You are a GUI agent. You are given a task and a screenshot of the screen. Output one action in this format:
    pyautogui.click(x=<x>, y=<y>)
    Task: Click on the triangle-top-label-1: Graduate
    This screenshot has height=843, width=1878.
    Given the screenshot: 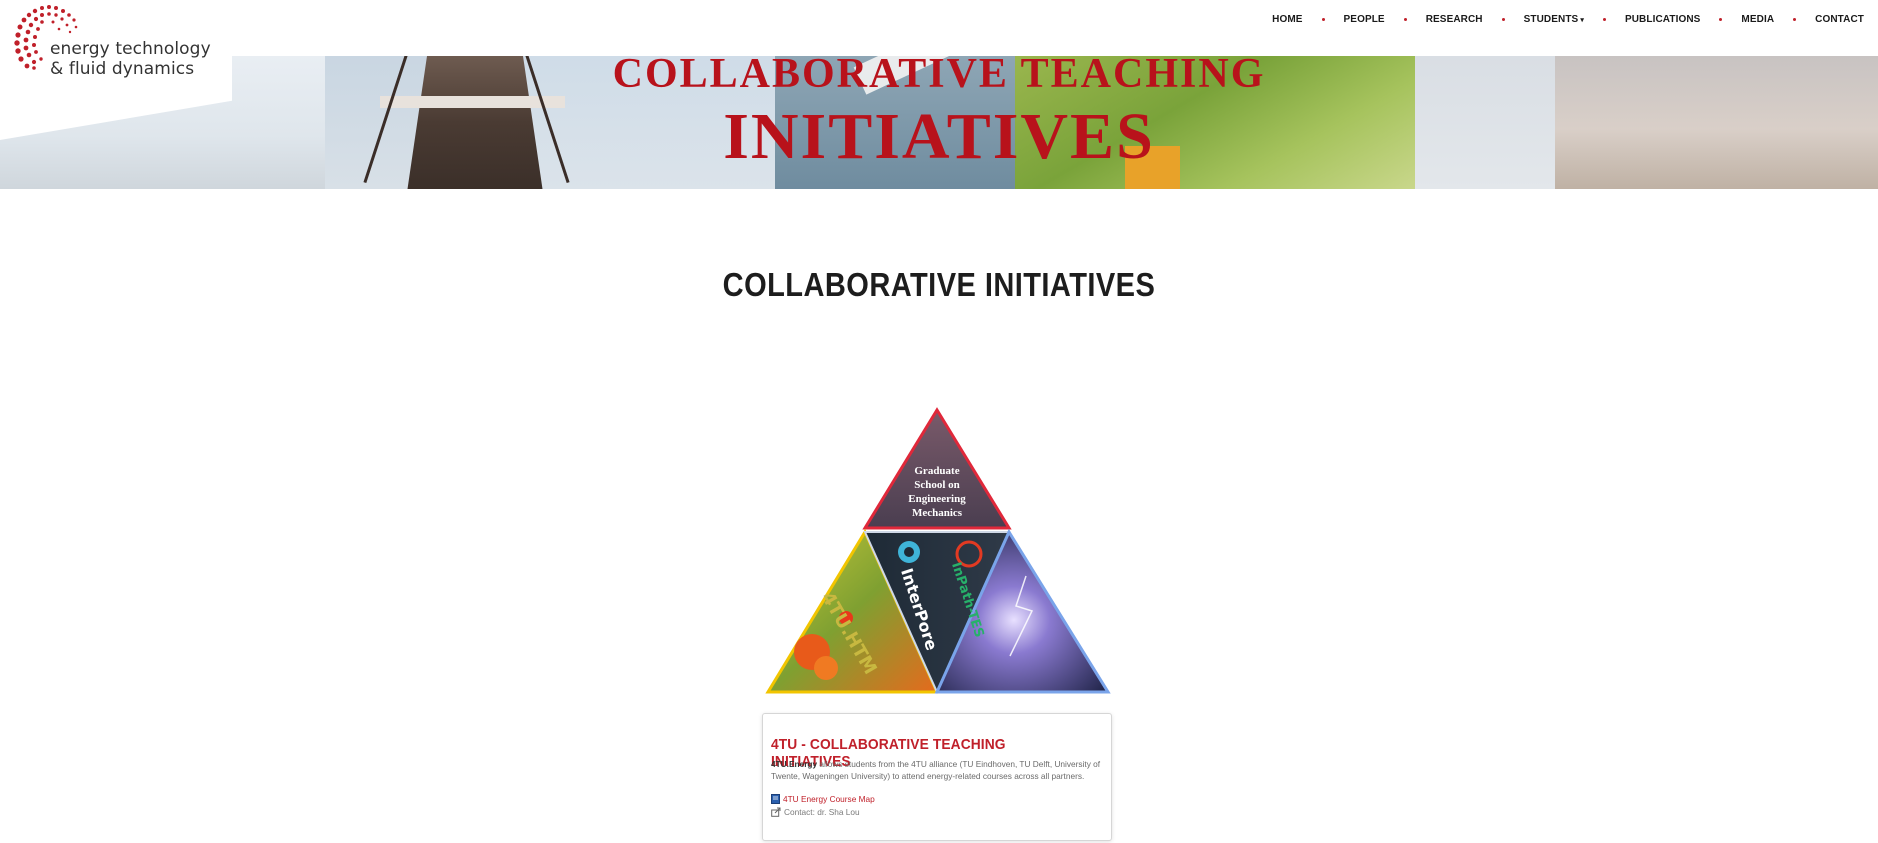 What is the action you would take?
    pyautogui.click(x=936, y=471)
    